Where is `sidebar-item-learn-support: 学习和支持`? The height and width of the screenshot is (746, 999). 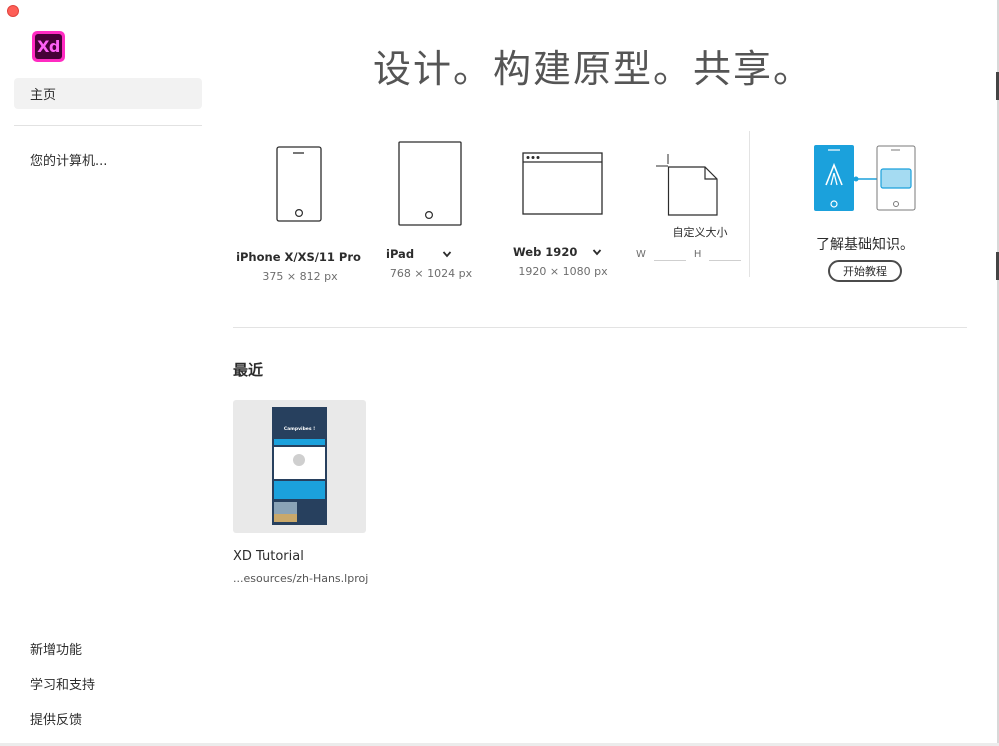
sidebar-item-learn-support: 学习和支持 is located at coordinates (62, 683).